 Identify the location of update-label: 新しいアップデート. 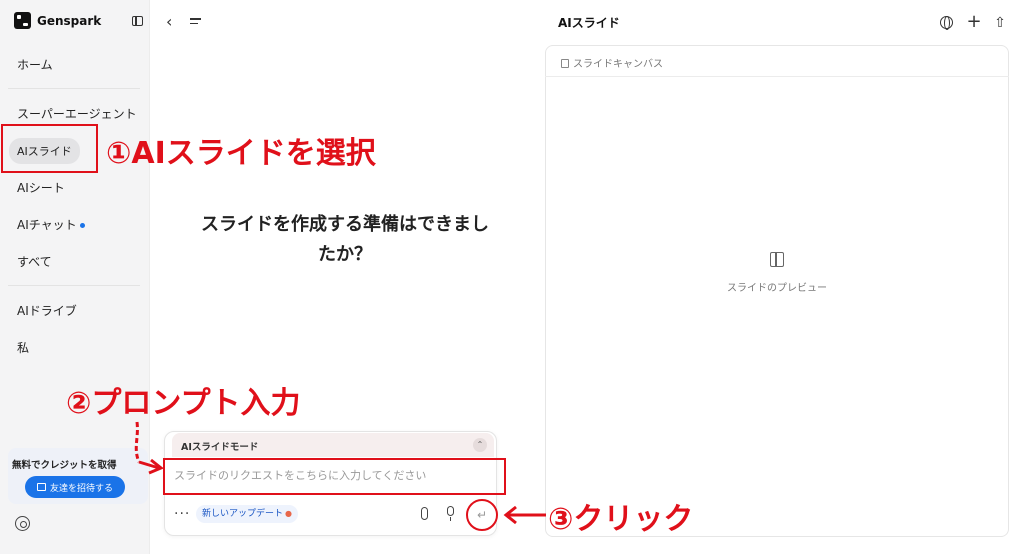
(243, 514).